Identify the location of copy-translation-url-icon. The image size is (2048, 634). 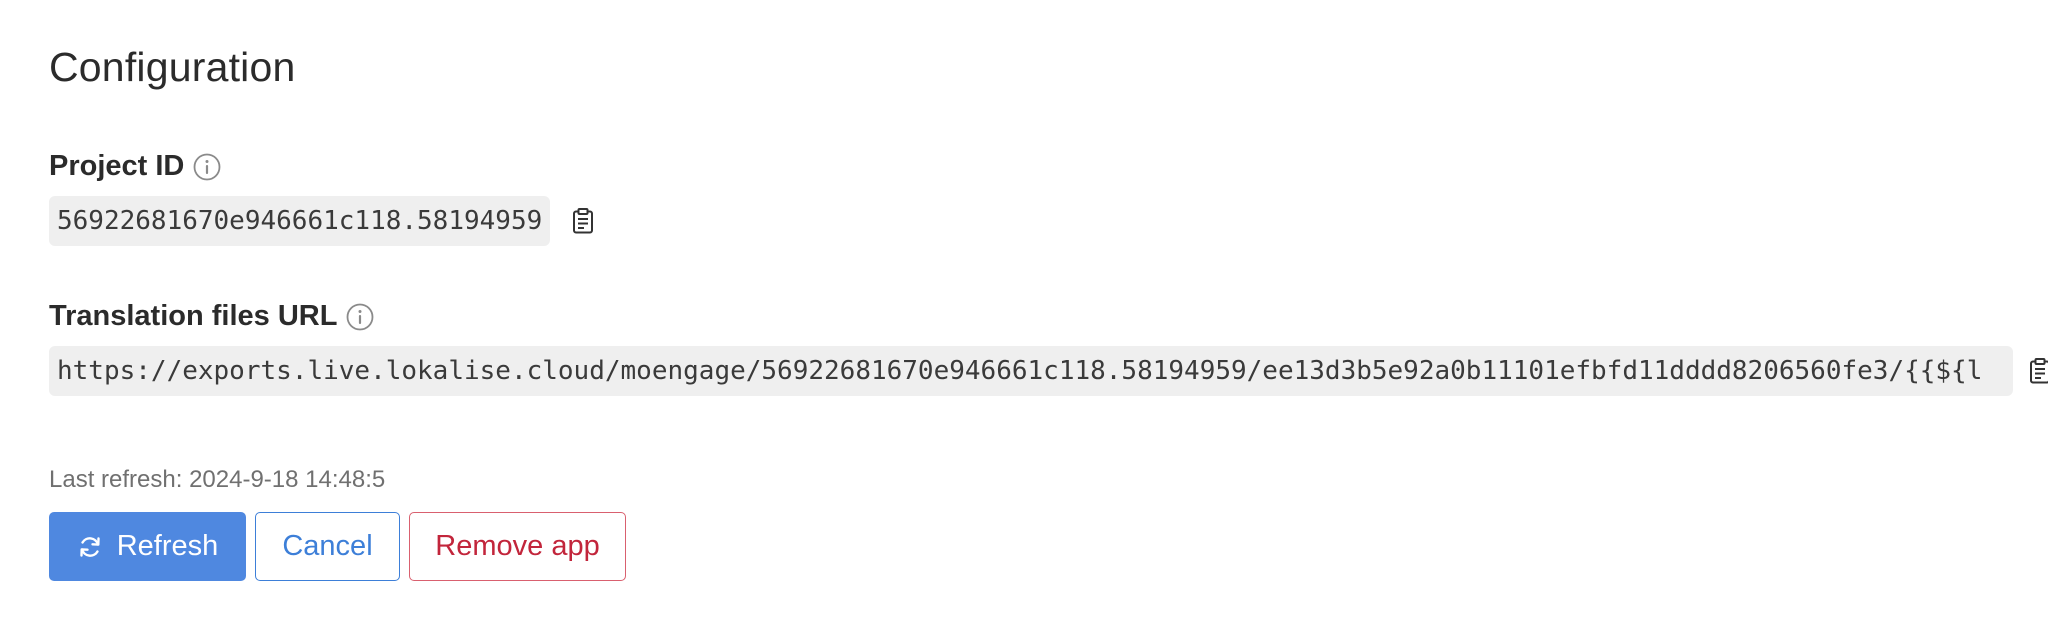
(2036, 371).